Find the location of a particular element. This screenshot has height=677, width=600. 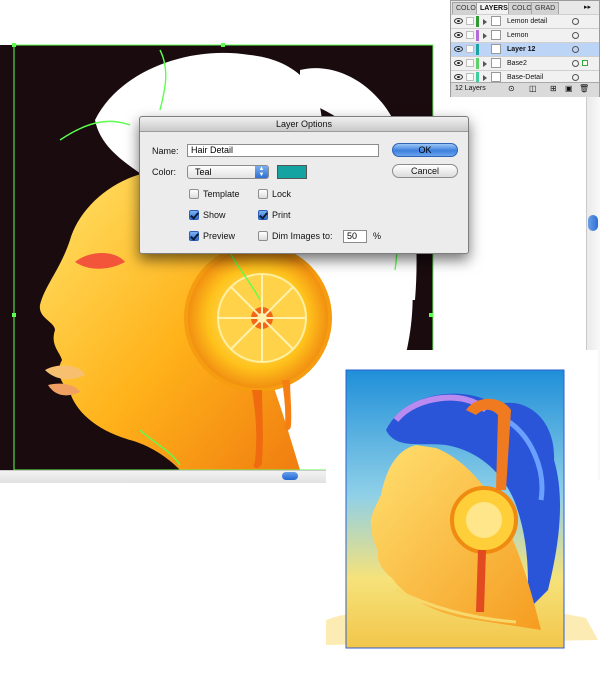

layer-row: Lemon detail is located at coordinates (525, 21).